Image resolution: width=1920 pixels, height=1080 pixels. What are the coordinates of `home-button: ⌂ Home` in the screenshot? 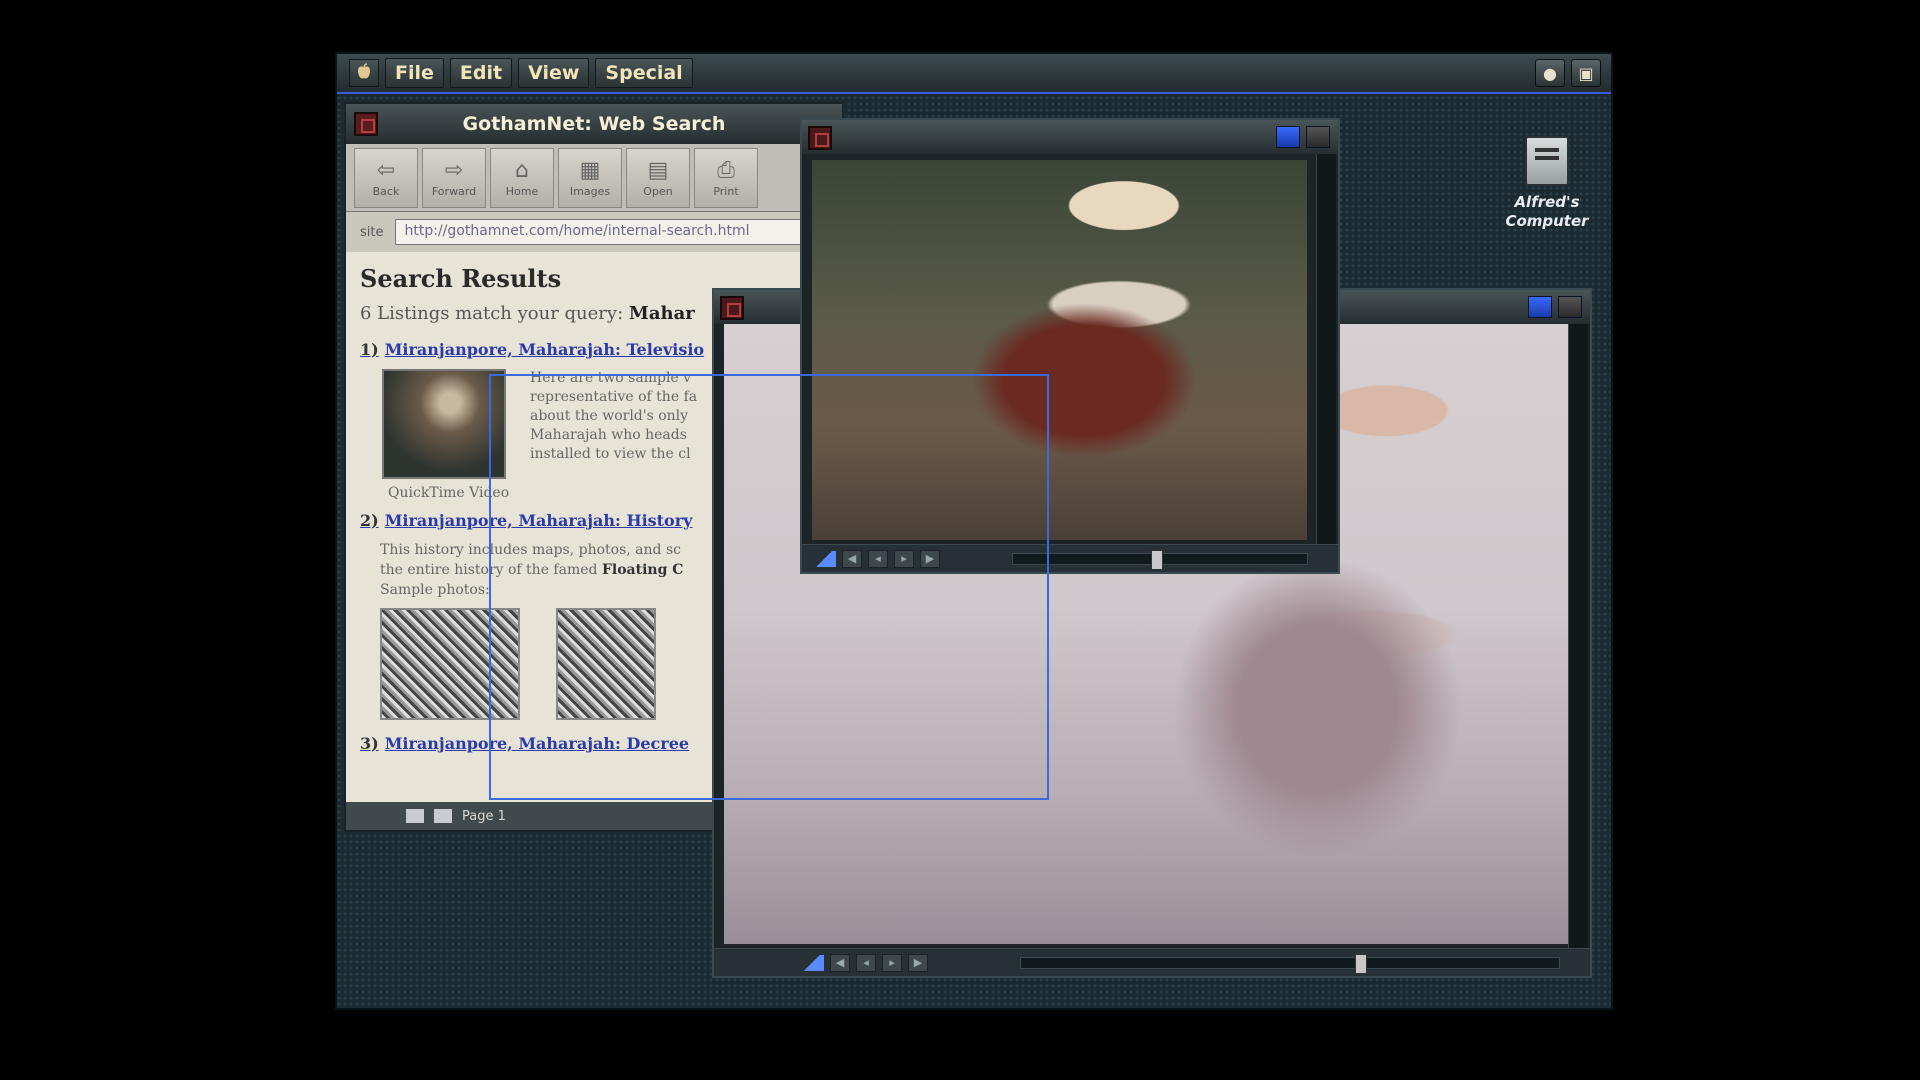 It's located at (522, 177).